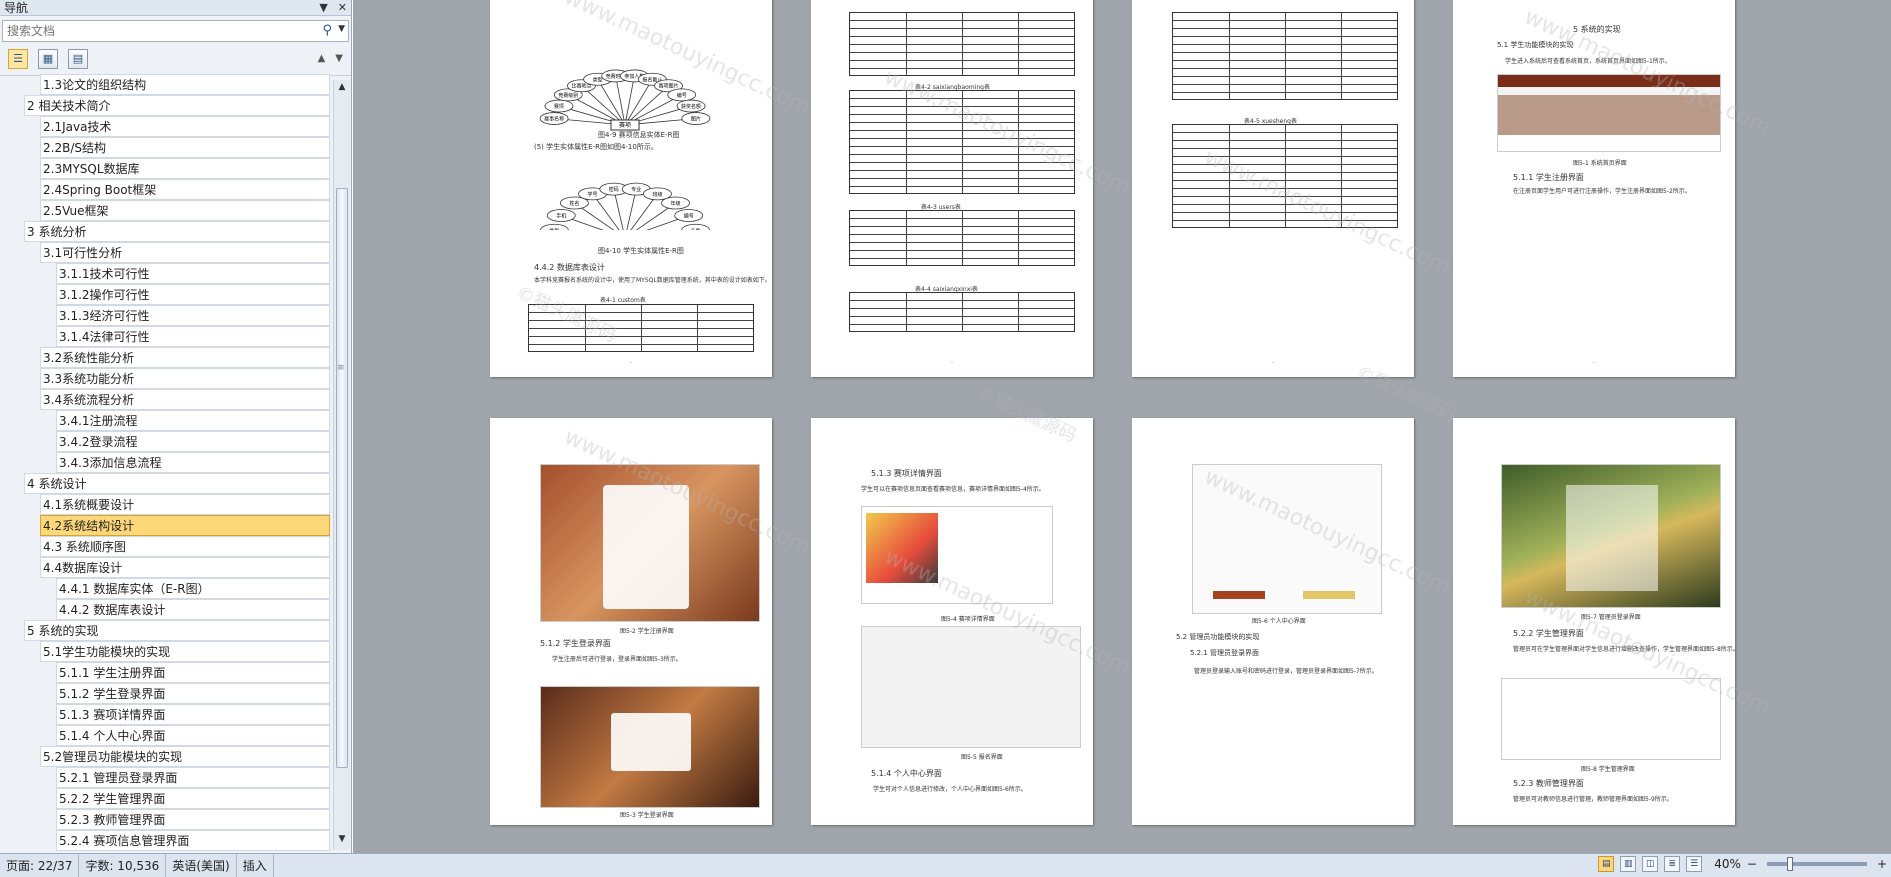 Image resolution: width=1891 pixels, height=877 pixels. I want to click on nav-scrollbar: ▲ ≡ ▼, so click(341, 465).